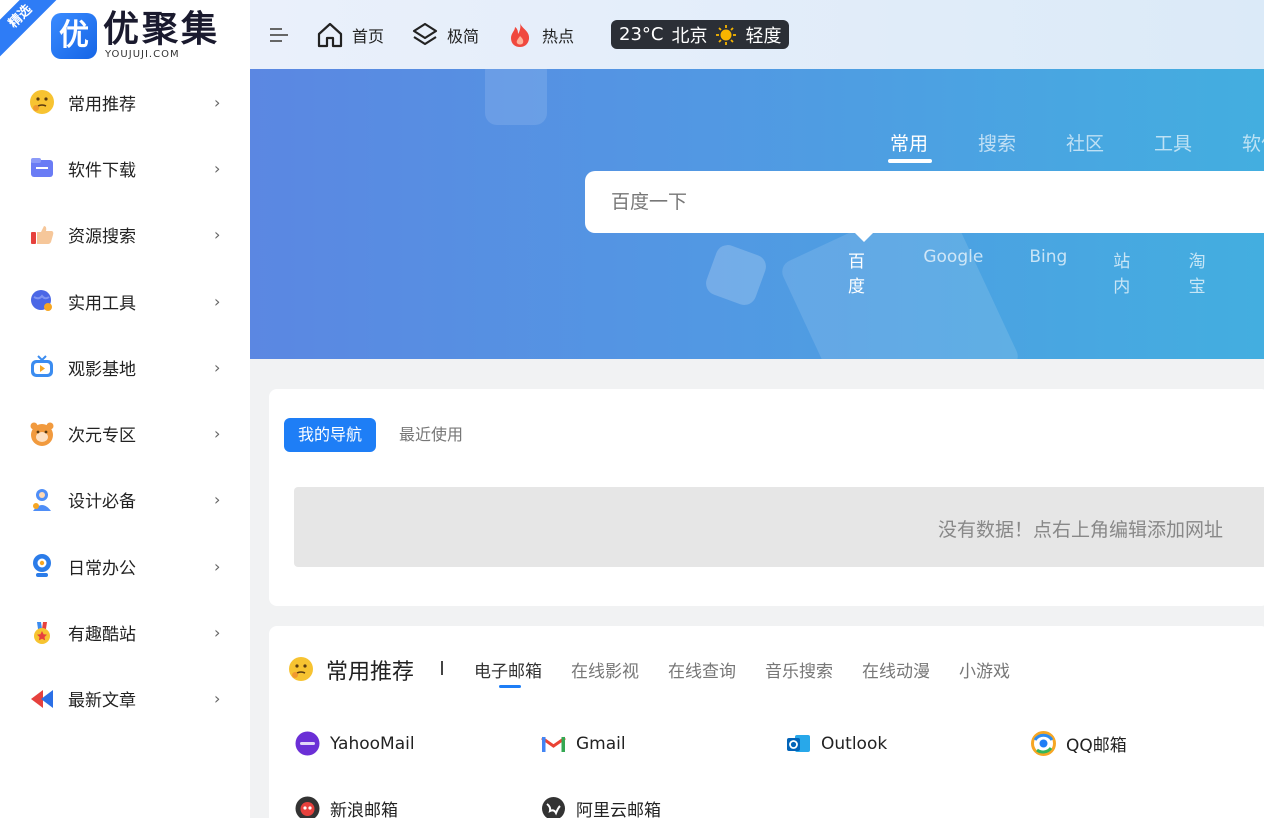  What do you see at coordinates (558, 36) in the screenshot?
I see `nav-hot-label: 热点` at bounding box center [558, 36].